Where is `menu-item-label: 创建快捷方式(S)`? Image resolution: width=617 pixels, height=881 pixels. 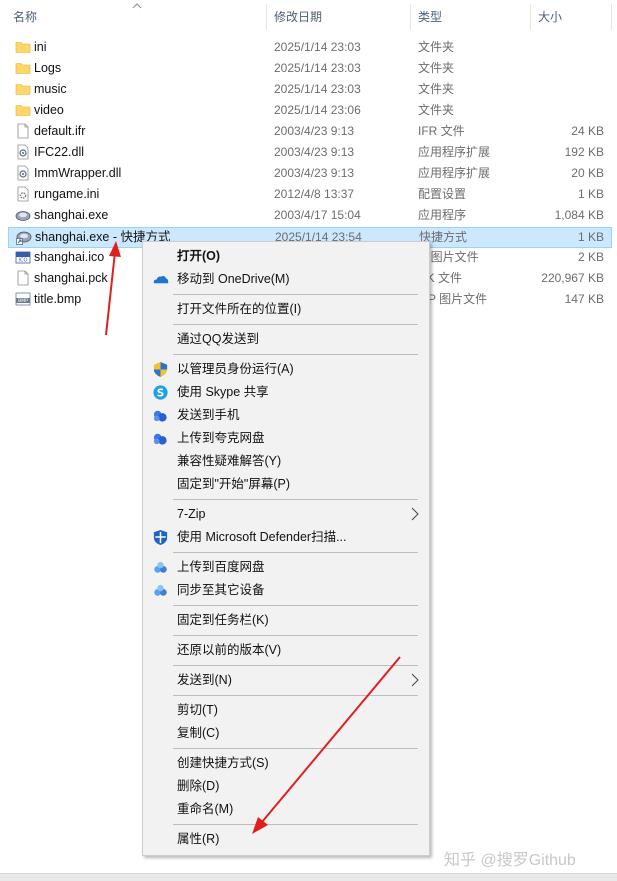 menu-item-label: 创建快捷方式(S) is located at coordinates (223, 763).